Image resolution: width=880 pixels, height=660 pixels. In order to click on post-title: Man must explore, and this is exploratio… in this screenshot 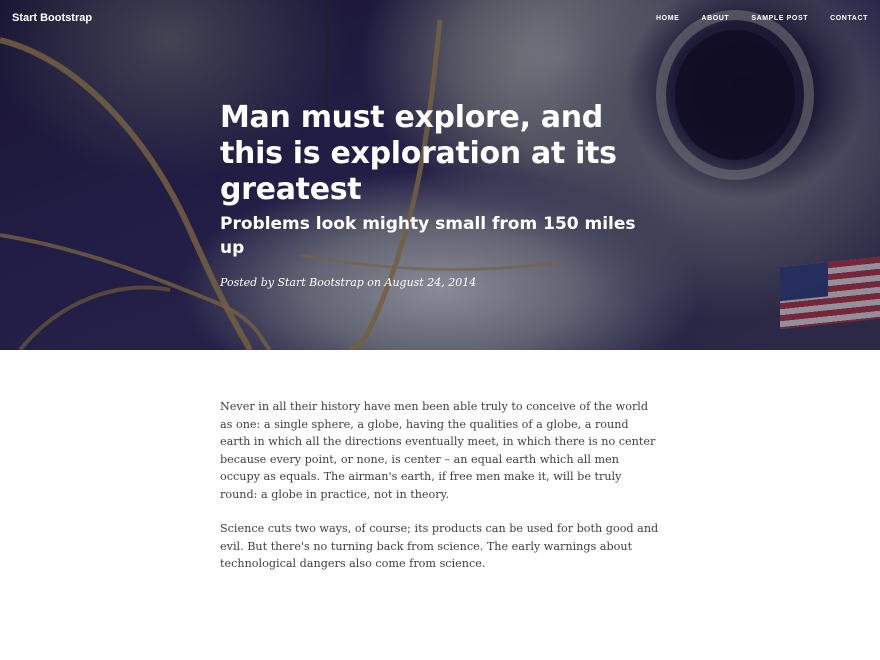, I will do `click(418, 153)`.